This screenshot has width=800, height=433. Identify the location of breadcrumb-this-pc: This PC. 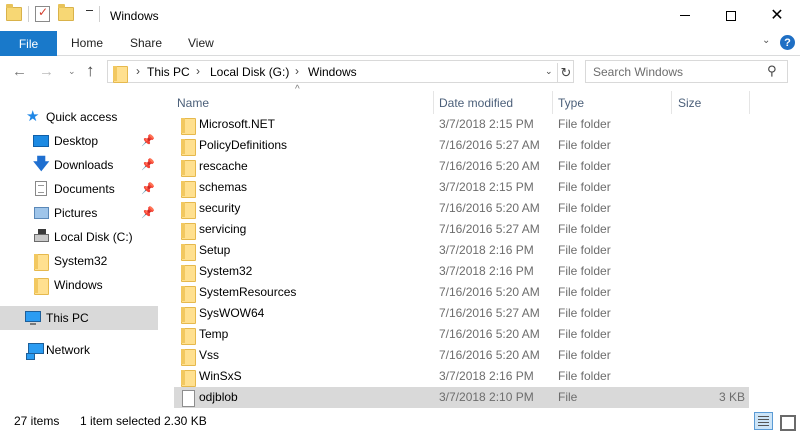
(168, 72).